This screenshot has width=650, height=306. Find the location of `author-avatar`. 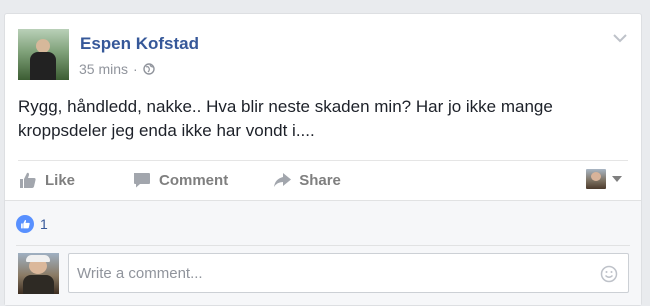

author-avatar is located at coordinates (43, 54).